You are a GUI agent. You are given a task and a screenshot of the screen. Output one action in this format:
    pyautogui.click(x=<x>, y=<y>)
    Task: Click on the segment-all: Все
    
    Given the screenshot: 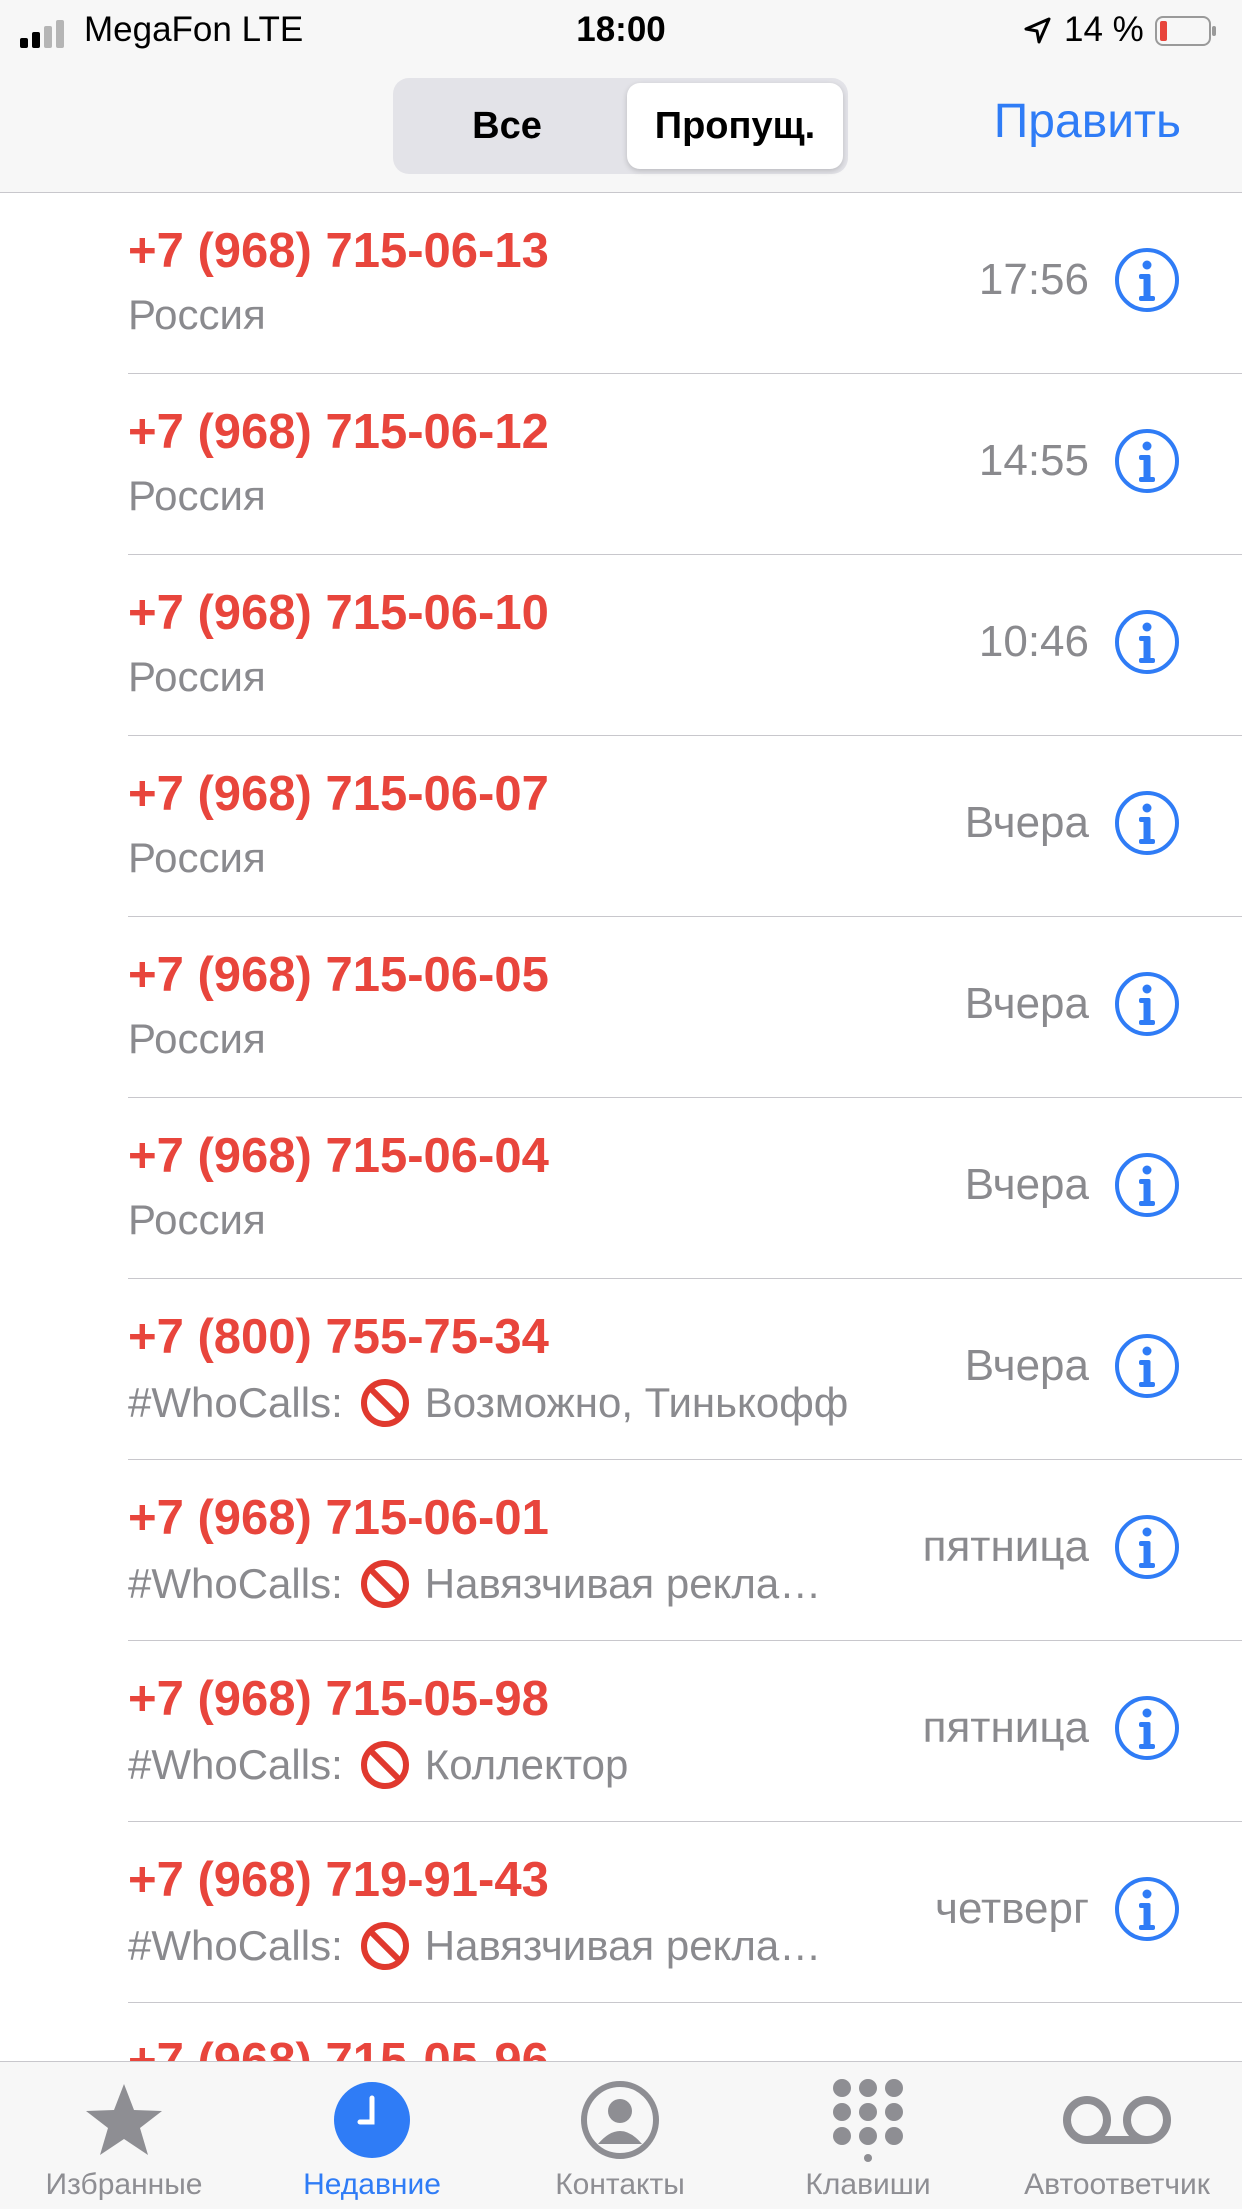 What is the action you would take?
    pyautogui.click(x=507, y=126)
    